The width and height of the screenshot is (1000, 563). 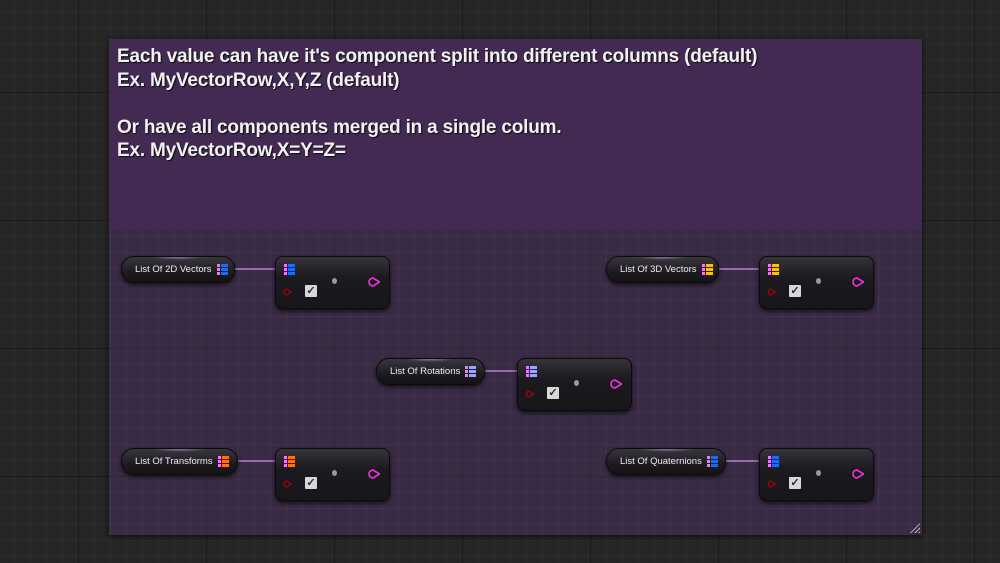 What do you see at coordinates (661, 461) in the screenshot?
I see `variable-label: List Of Quaternions` at bounding box center [661, 461].